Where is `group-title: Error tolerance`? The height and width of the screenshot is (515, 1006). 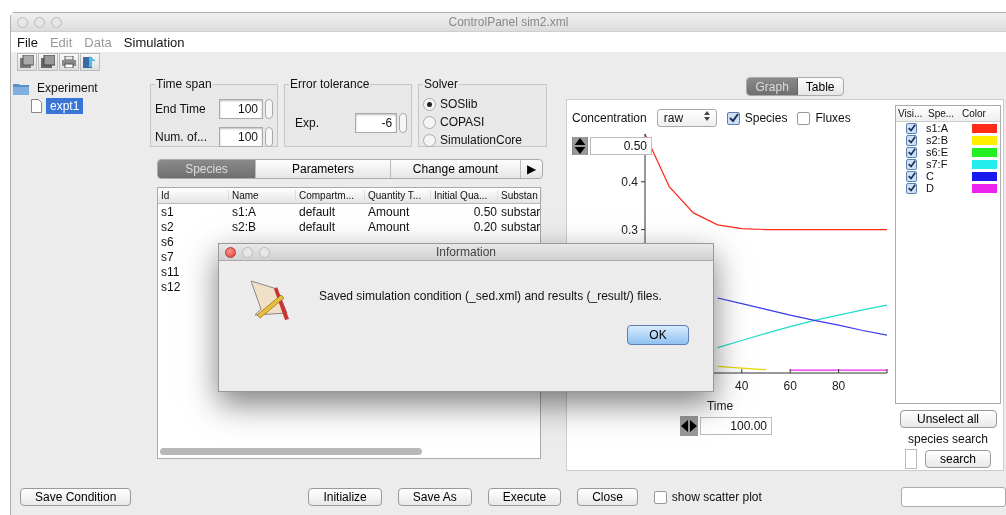 group-title: Error tolerance is located at coordinates (330, 84).